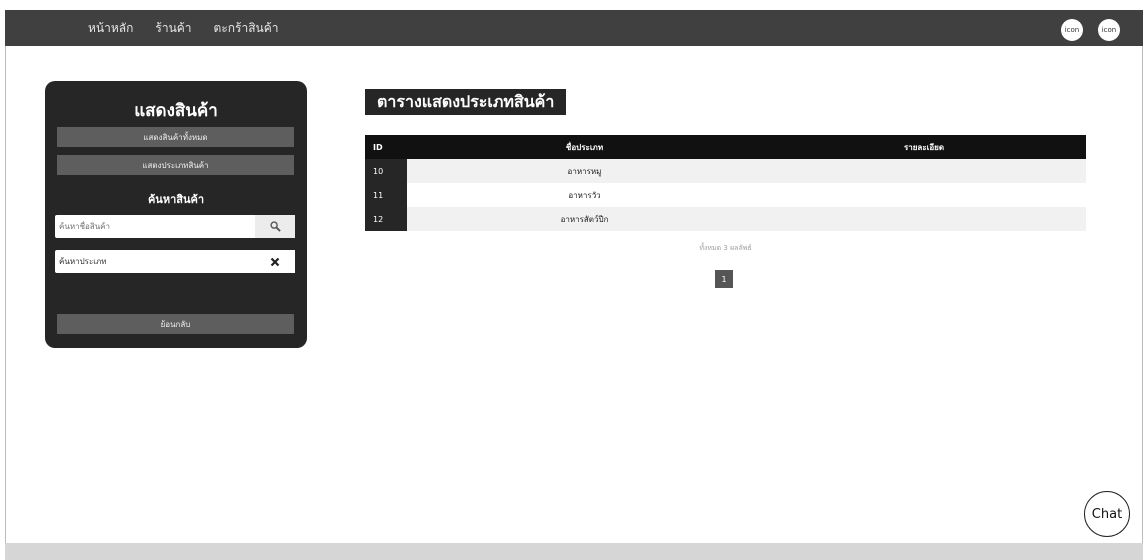  What do you see at coordinates (110, 28) in the screenshot?
I see `nav-home-link: หน้าหลัก` at bounding box center [110, 28].